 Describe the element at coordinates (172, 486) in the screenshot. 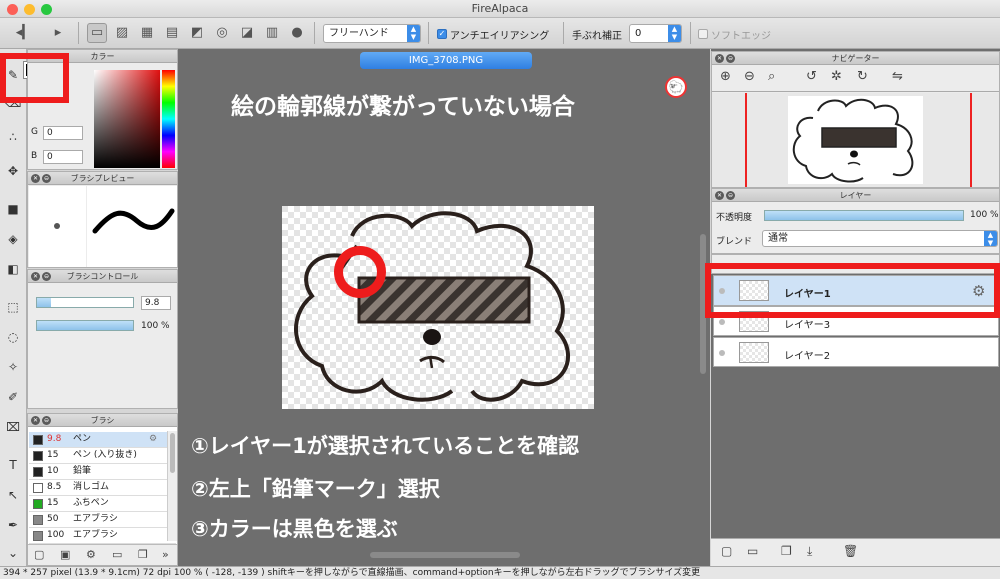

I see `brush-list-scrollbar` at that location.